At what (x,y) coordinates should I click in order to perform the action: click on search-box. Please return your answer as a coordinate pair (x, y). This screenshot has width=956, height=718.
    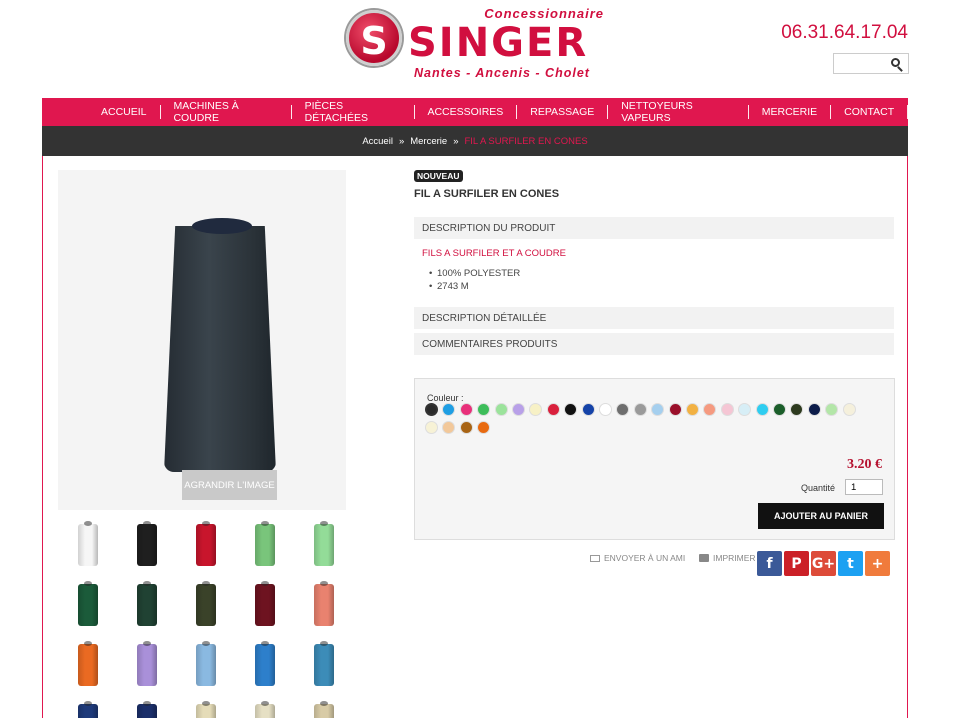
    Looking at the image, I should click on (871, 63).